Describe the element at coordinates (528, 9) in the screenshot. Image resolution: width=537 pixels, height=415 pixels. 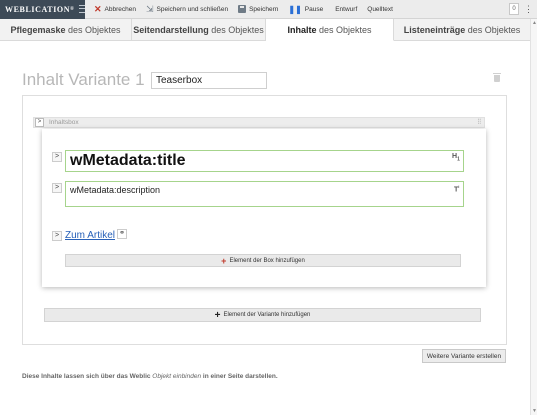
I see `more-options-icon: ⋮` at that location.